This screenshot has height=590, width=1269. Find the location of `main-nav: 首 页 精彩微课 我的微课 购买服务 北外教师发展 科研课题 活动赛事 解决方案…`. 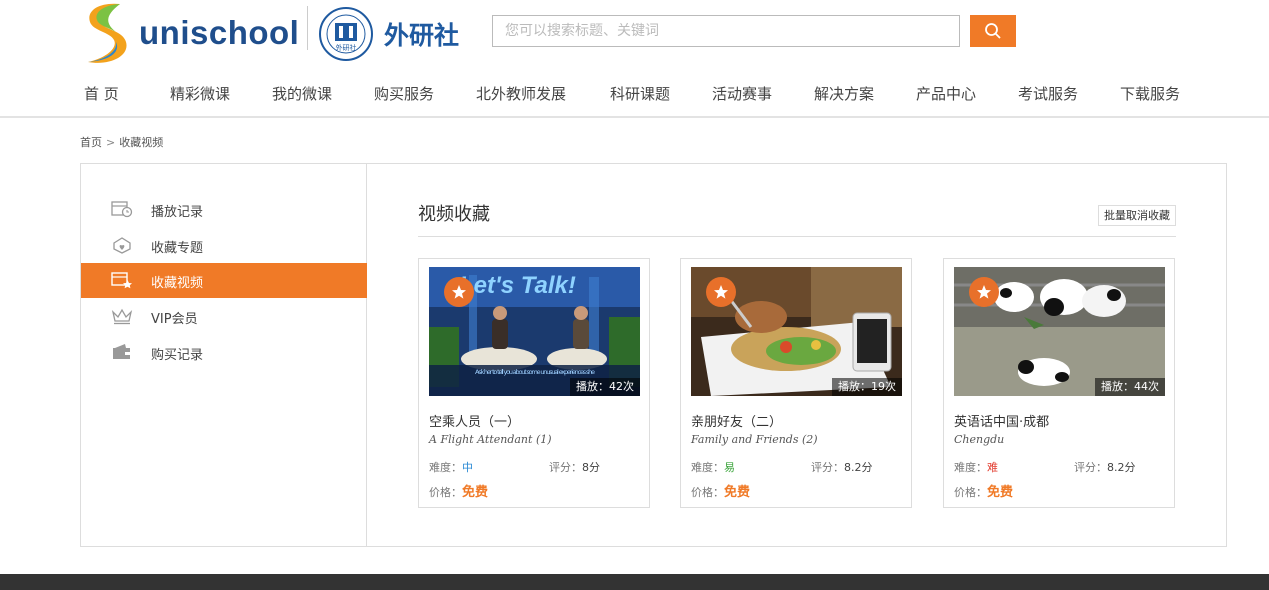

main-nav: 首 页 精彩微课 我的微课 购买服务 北外教师发展 科研课题 活动赛事 解决方案… is located at coordinates (634, 96).